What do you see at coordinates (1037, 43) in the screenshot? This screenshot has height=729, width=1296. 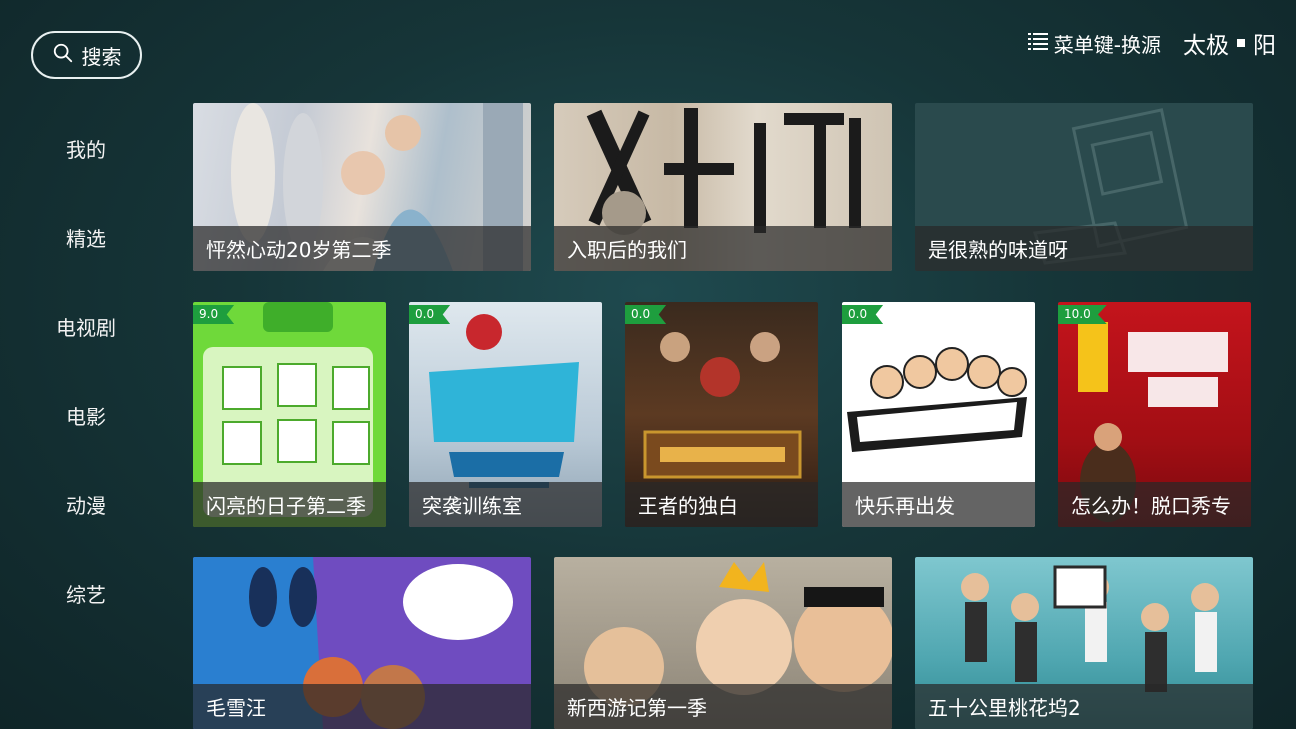 I see `list-icon` at bounding box center [1037, 43].